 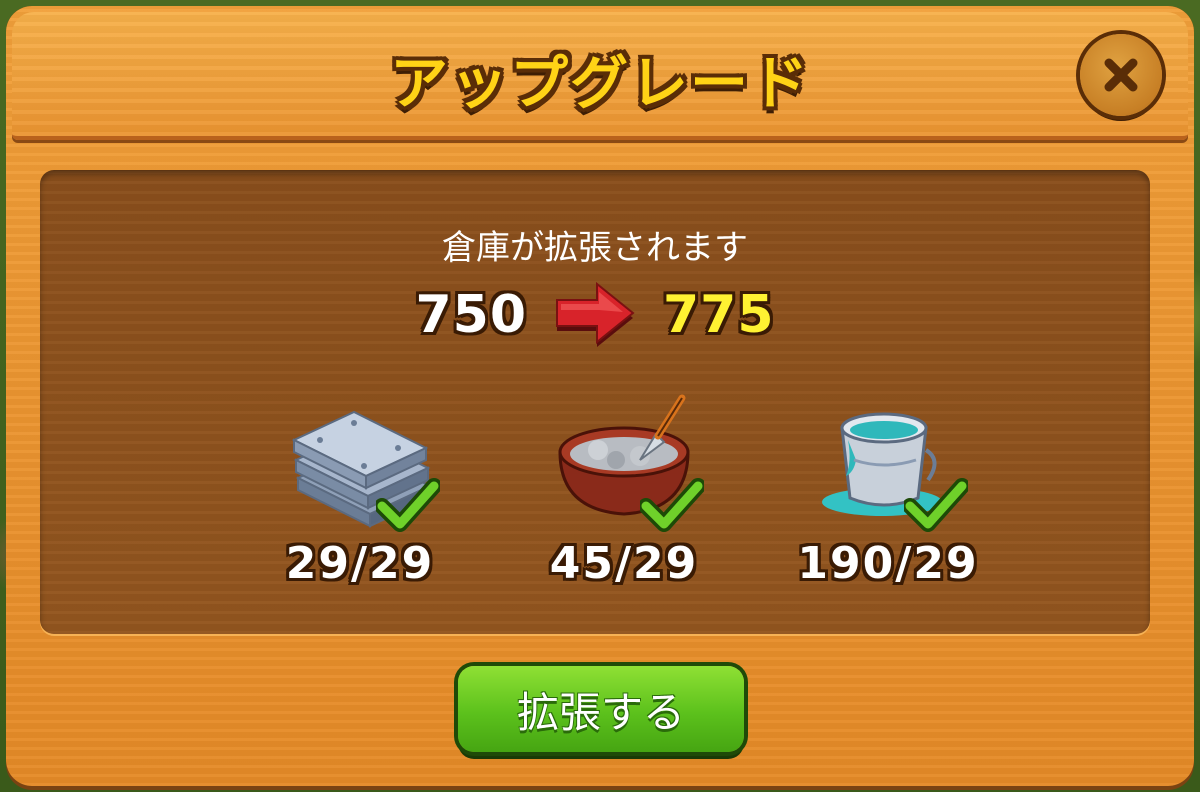 I want to click on material-item-cement: 45/29, so click(x=624, y=495).